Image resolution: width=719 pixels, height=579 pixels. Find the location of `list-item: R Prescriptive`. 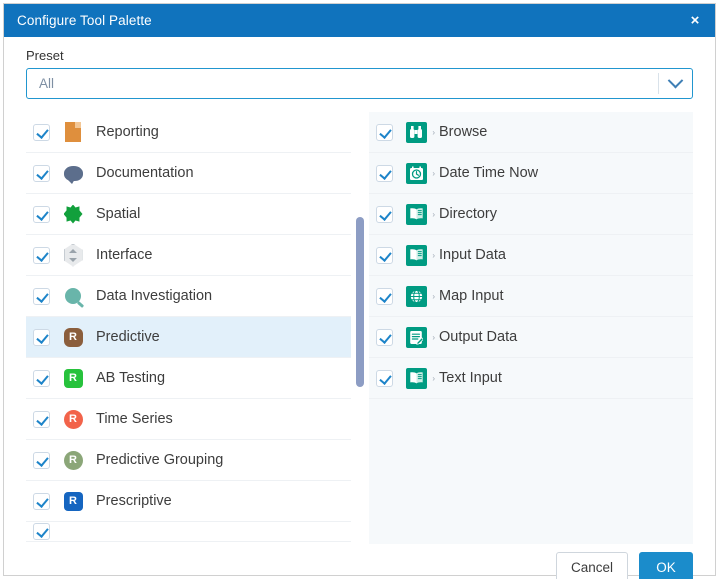

list-item: R Prescriptive is located at coordinates (188, 501).